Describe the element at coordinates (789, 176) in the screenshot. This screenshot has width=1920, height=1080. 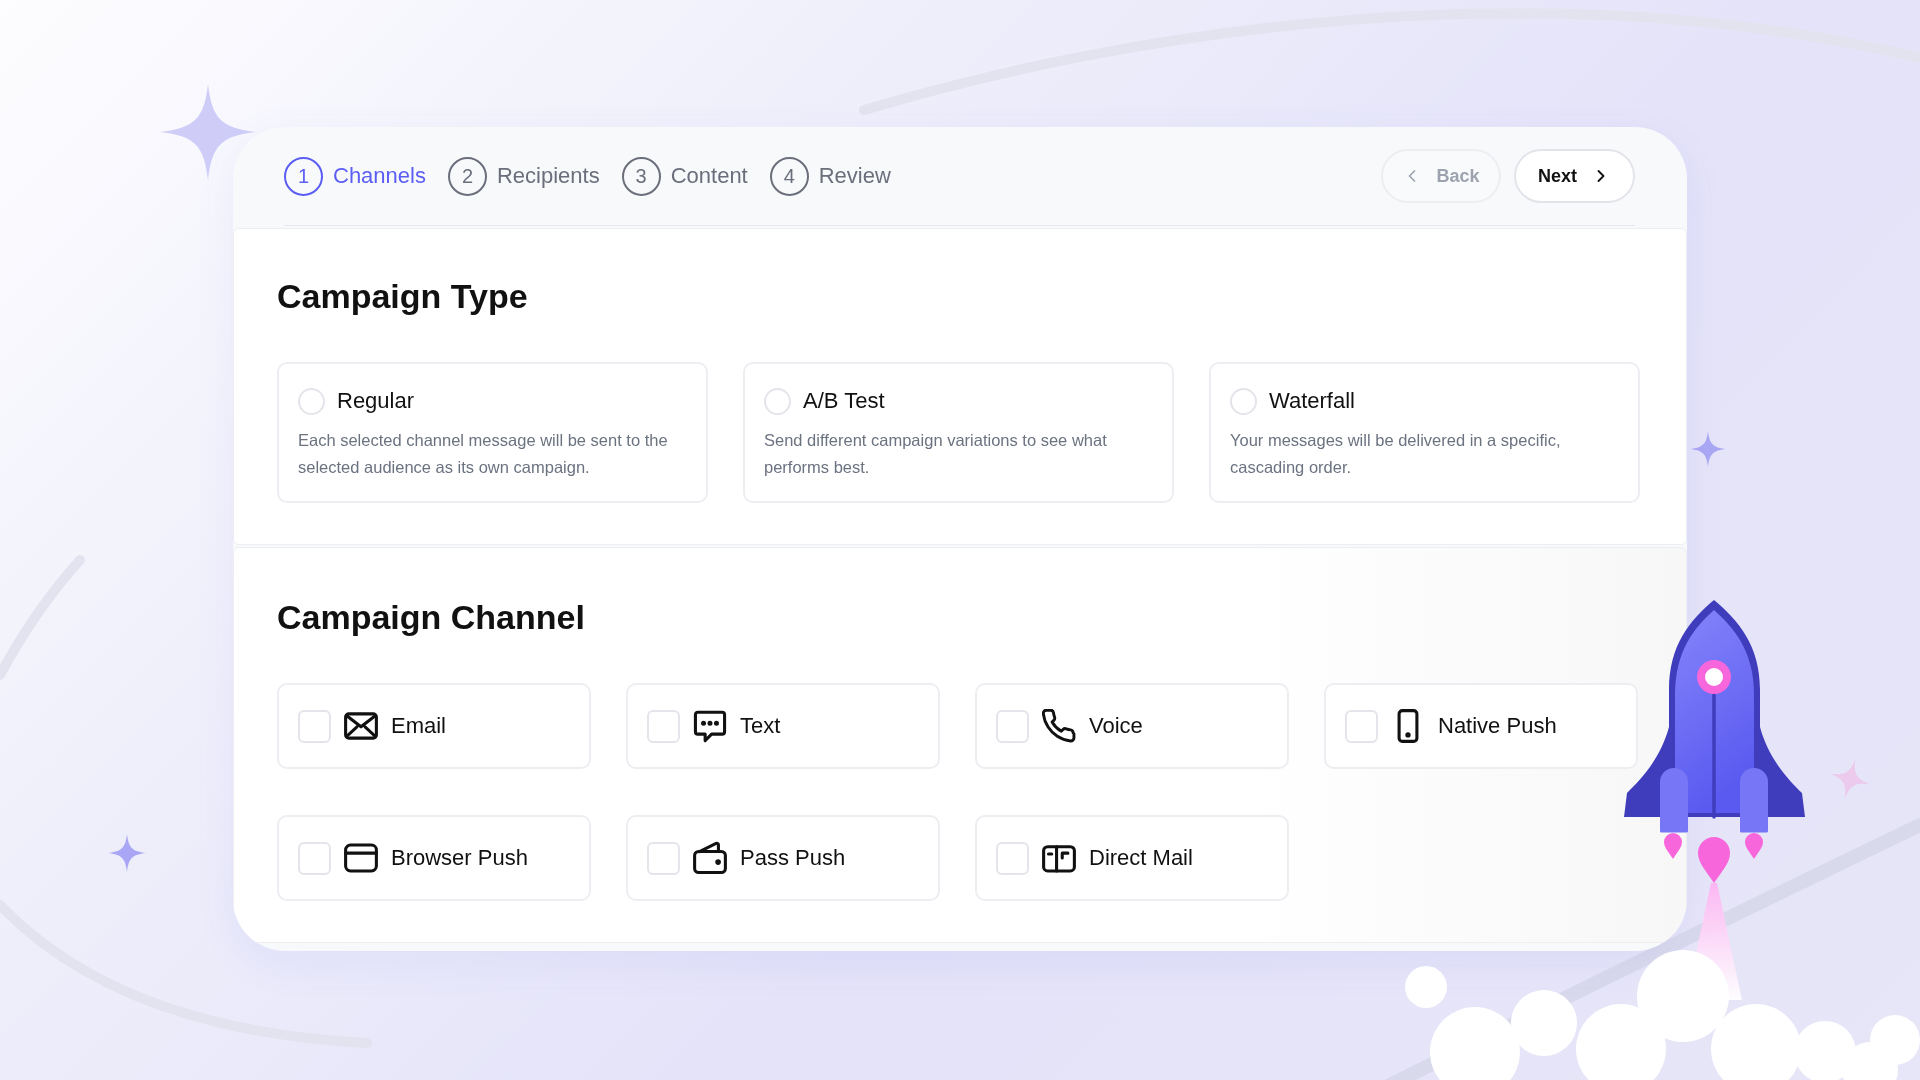
I see `step-number: 4` at that location.